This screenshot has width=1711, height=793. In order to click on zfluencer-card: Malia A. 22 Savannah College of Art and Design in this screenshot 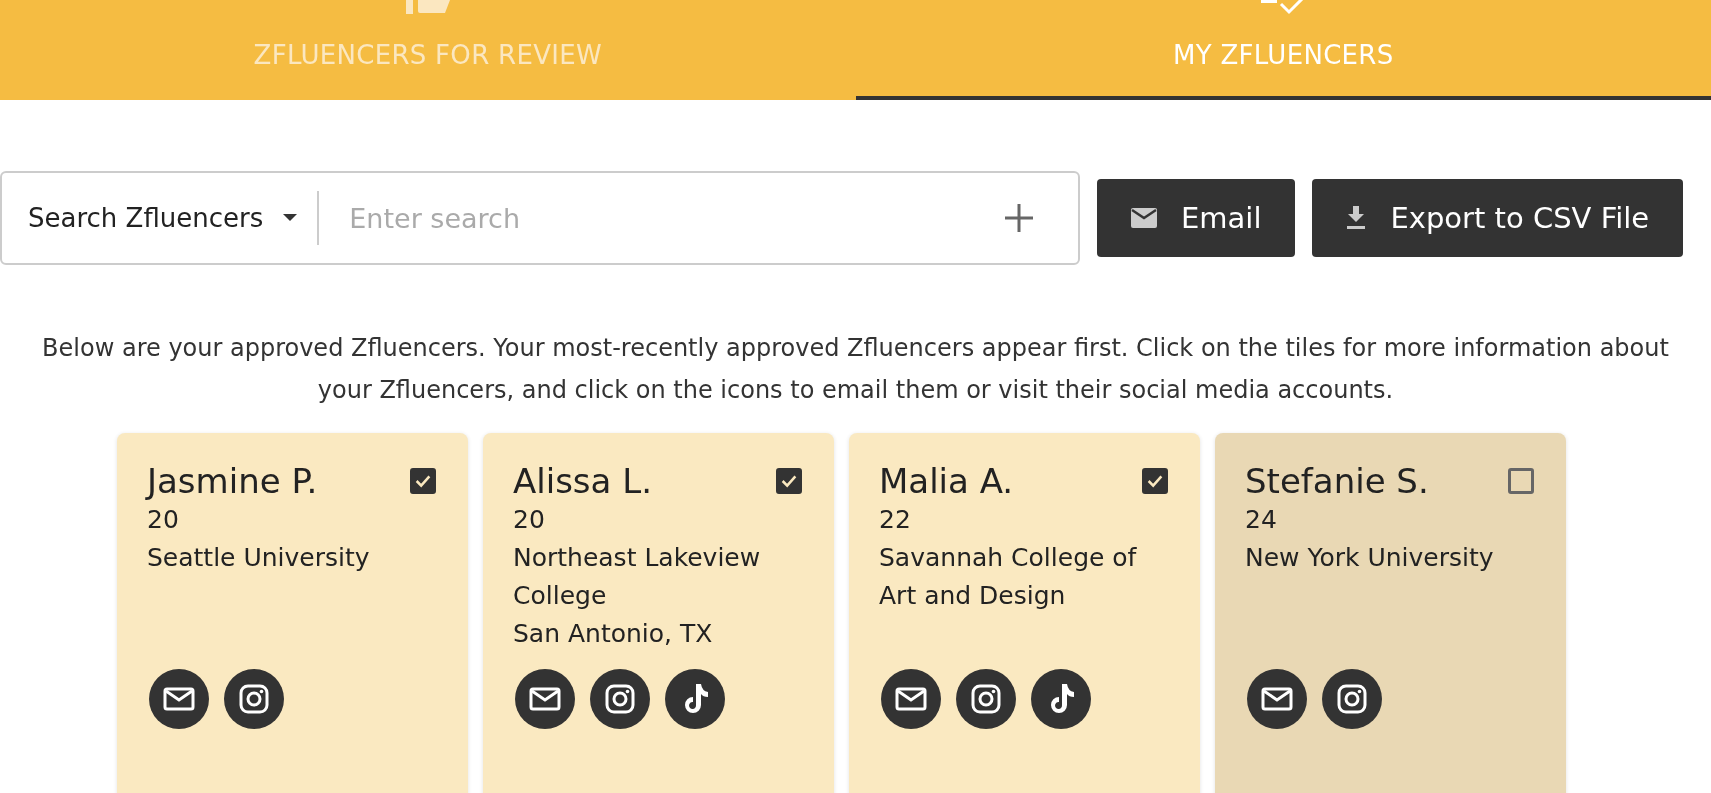, I will do `click(1024, 613)`.